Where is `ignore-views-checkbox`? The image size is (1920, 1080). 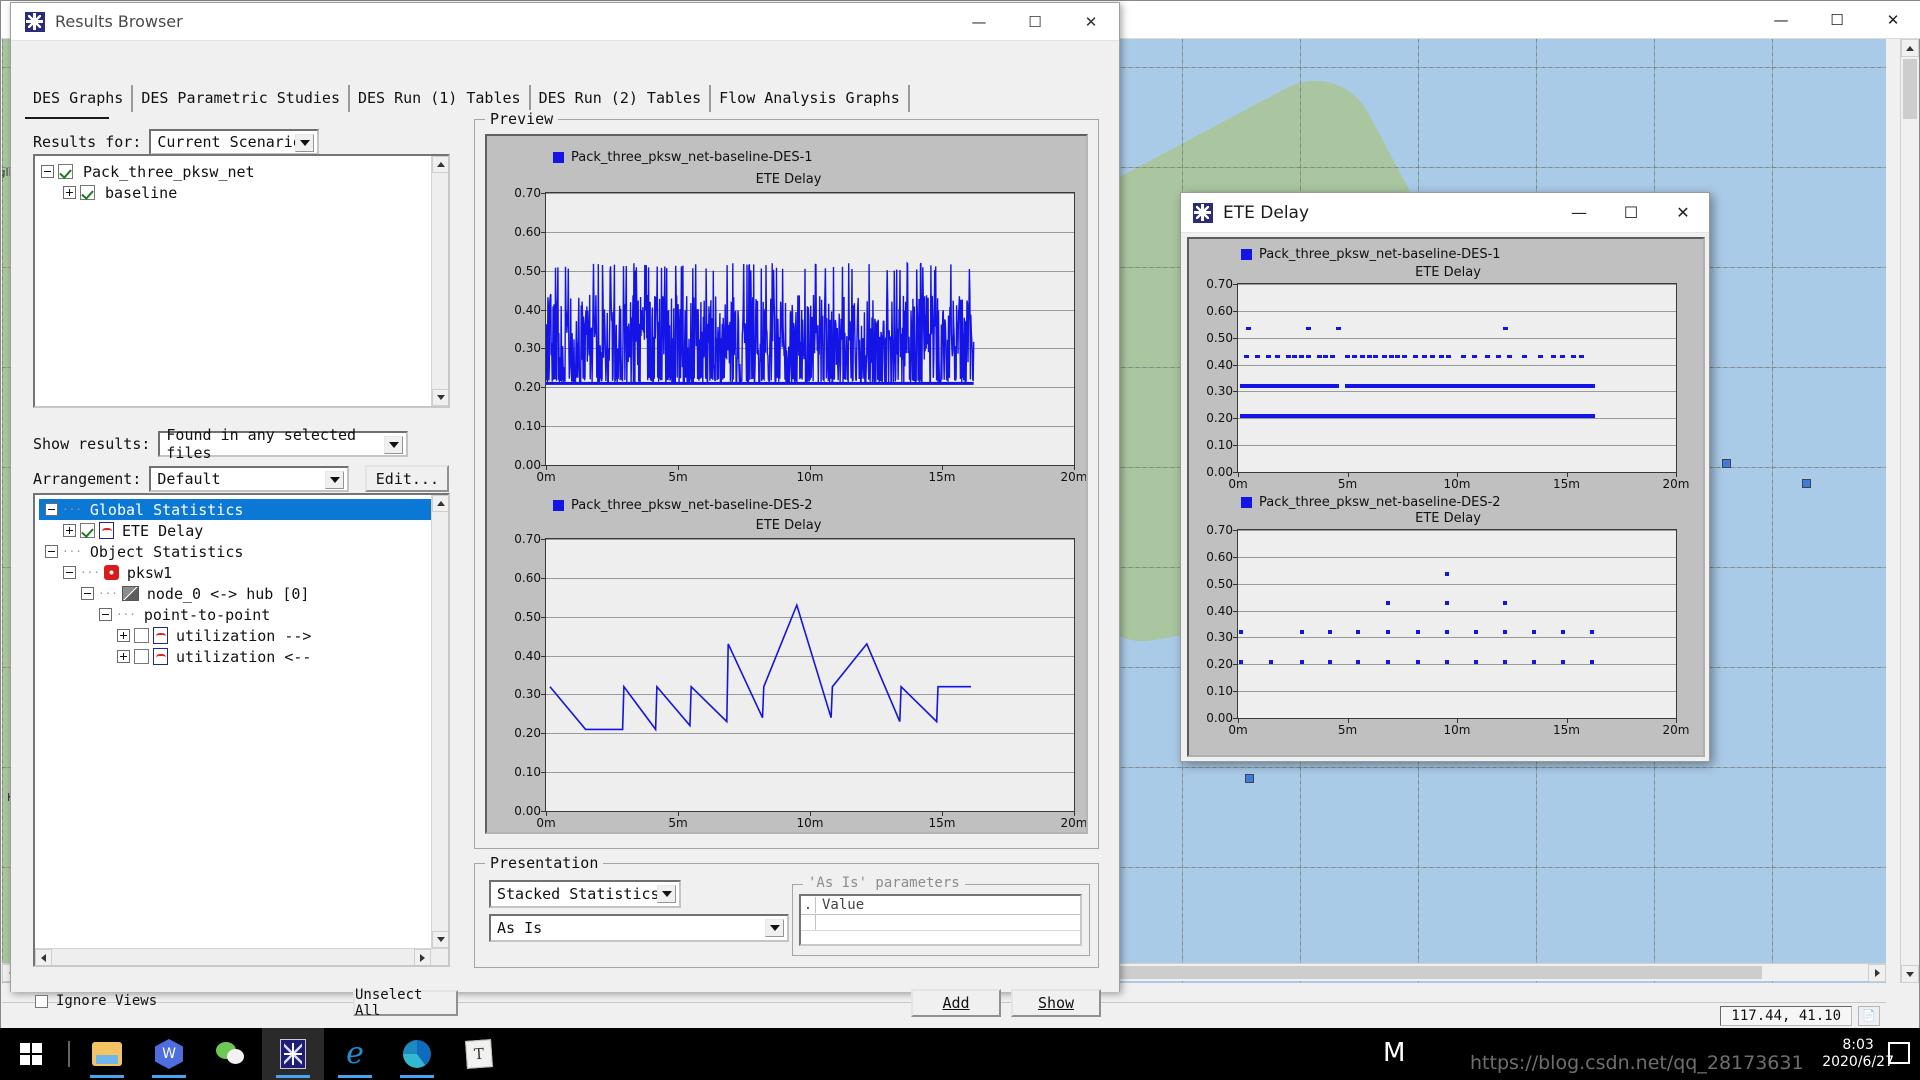
ignore-views-checkbox is located at coordinates (41, 1001).